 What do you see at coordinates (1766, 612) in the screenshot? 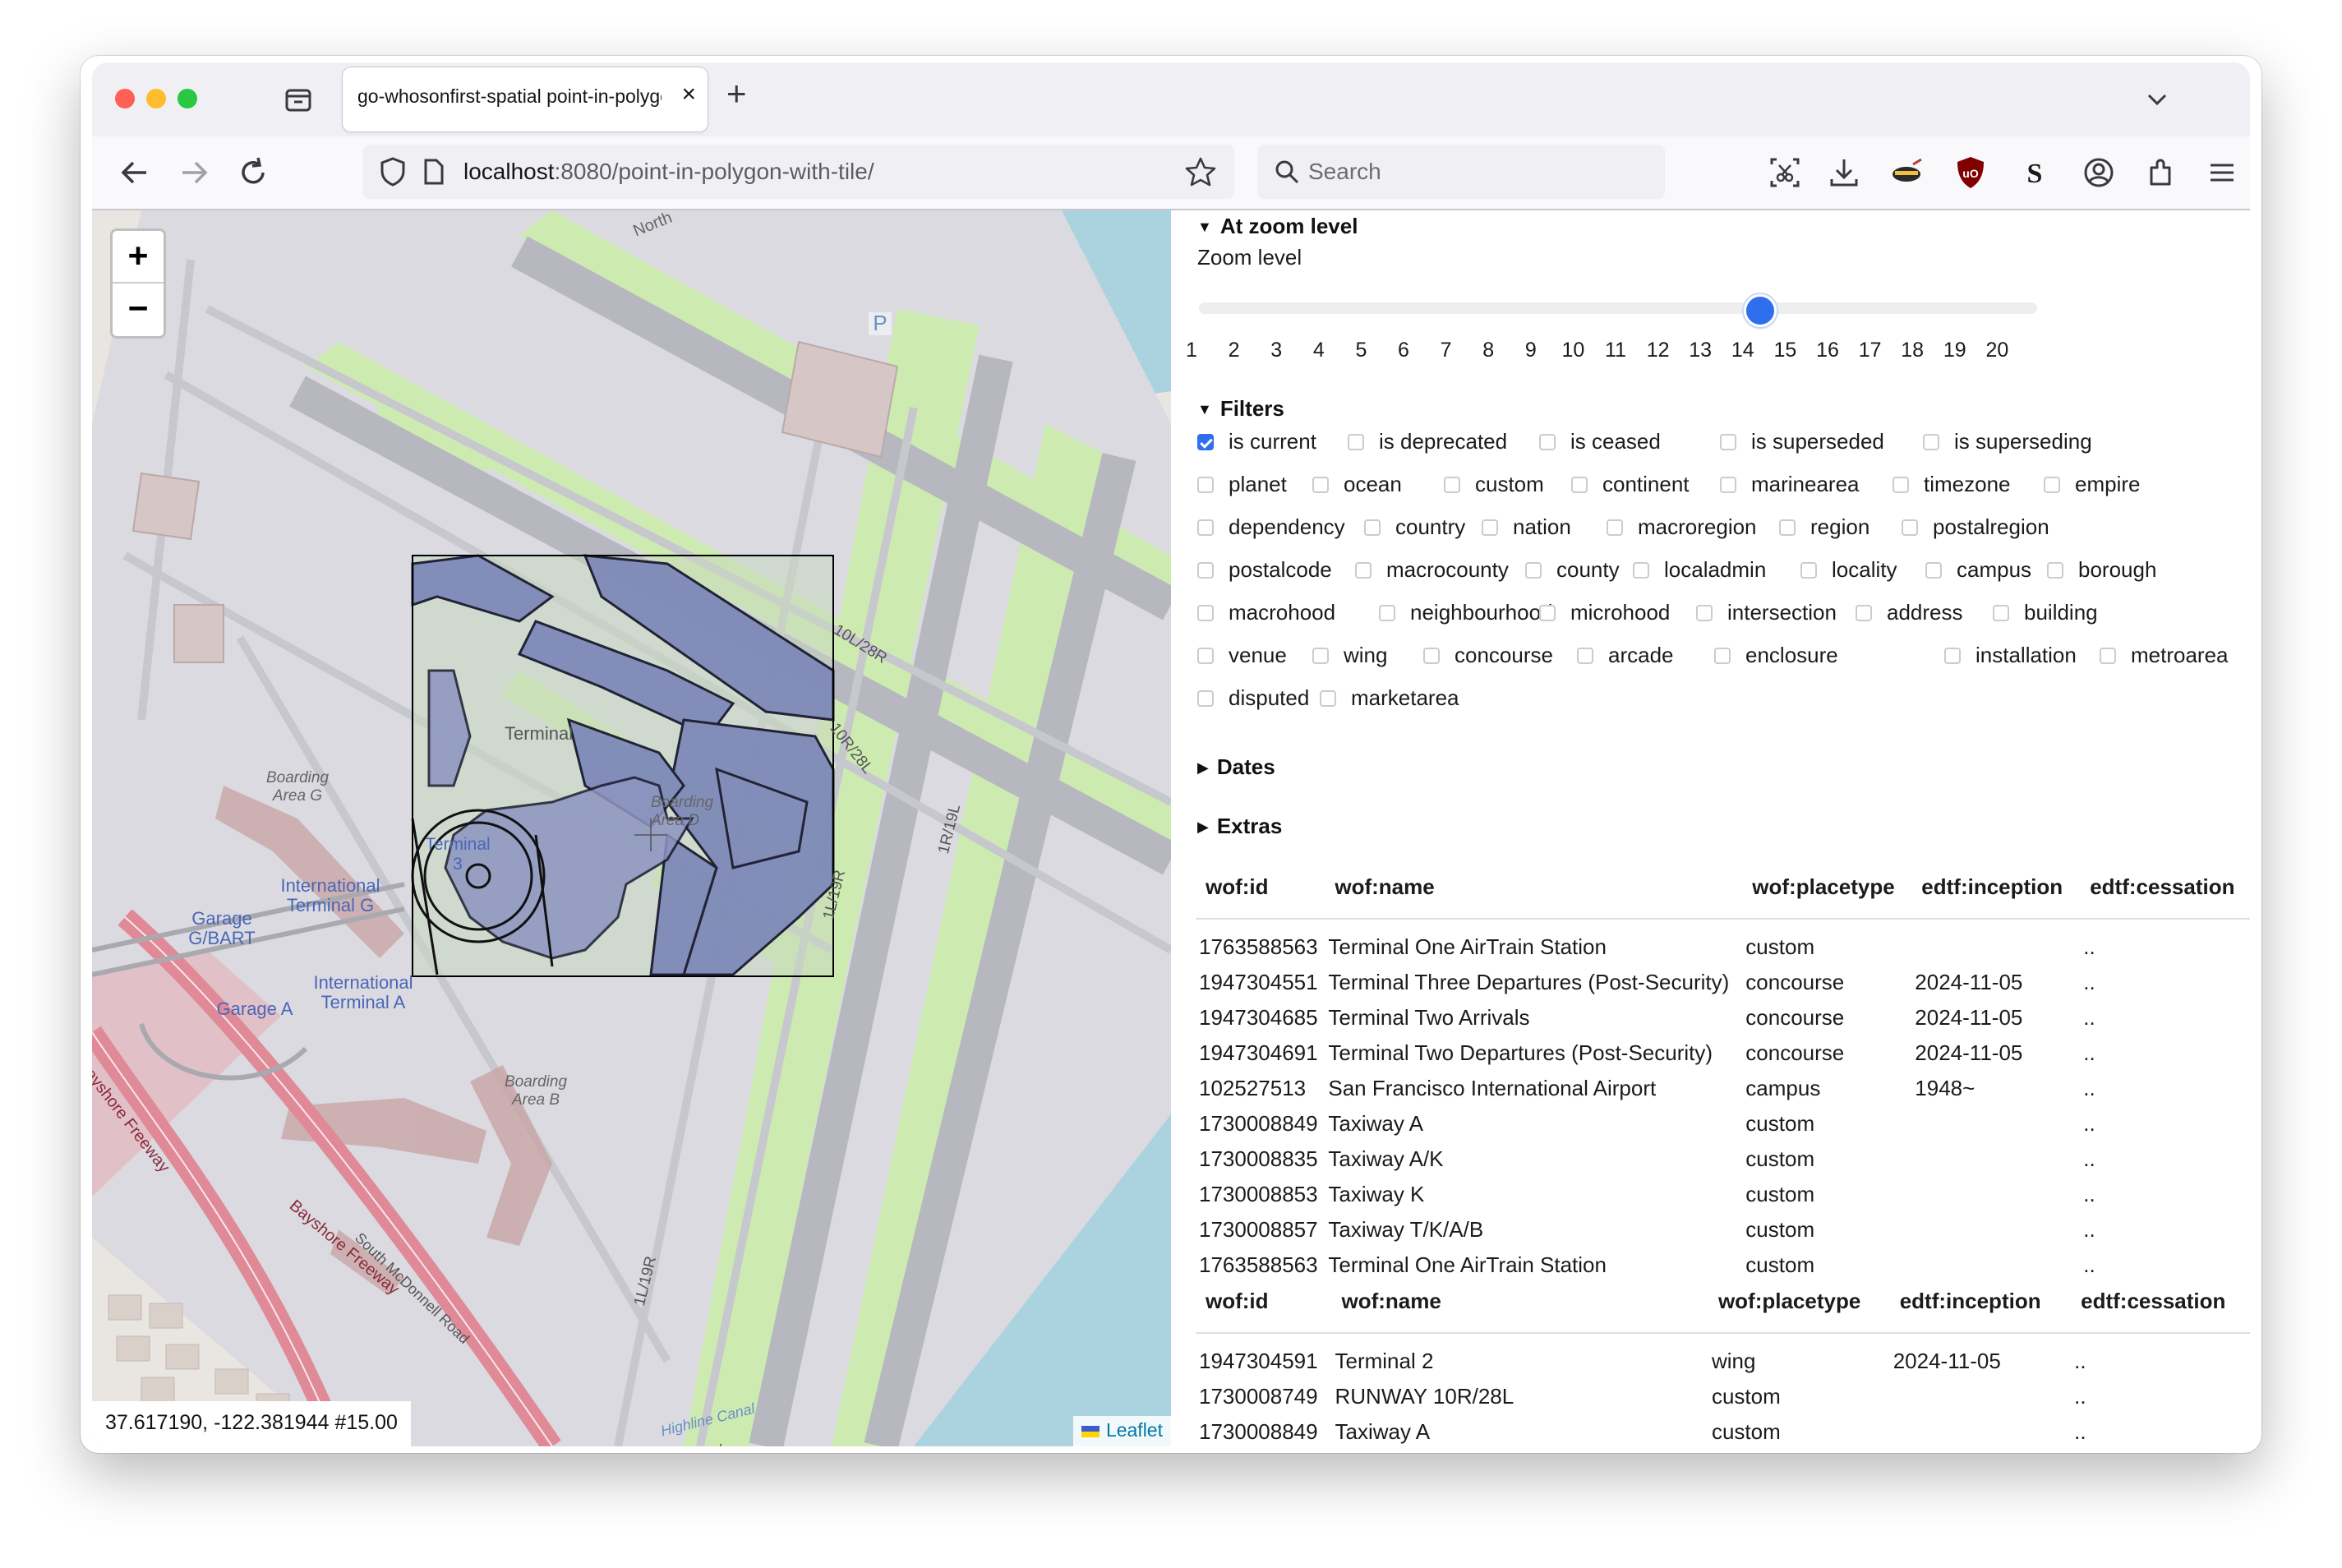
I see `filter-checkbox: intersection` at bounding box center [1766, 612].